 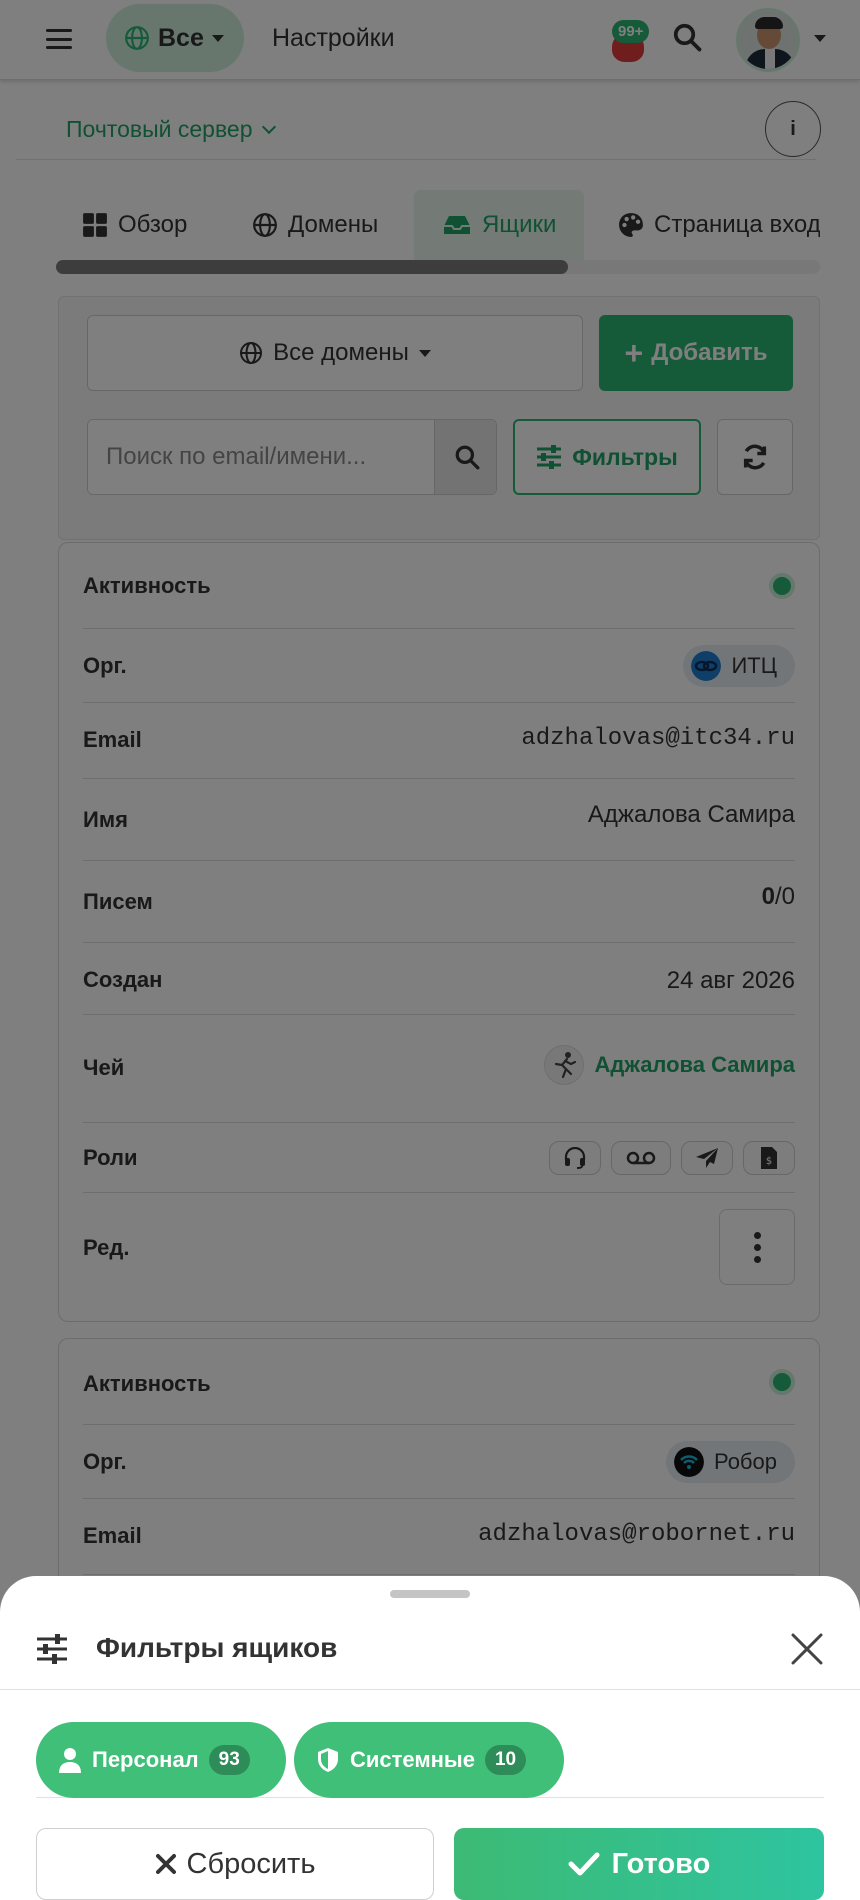 I want to click on shield-icon, so click(x=328, y=1760).